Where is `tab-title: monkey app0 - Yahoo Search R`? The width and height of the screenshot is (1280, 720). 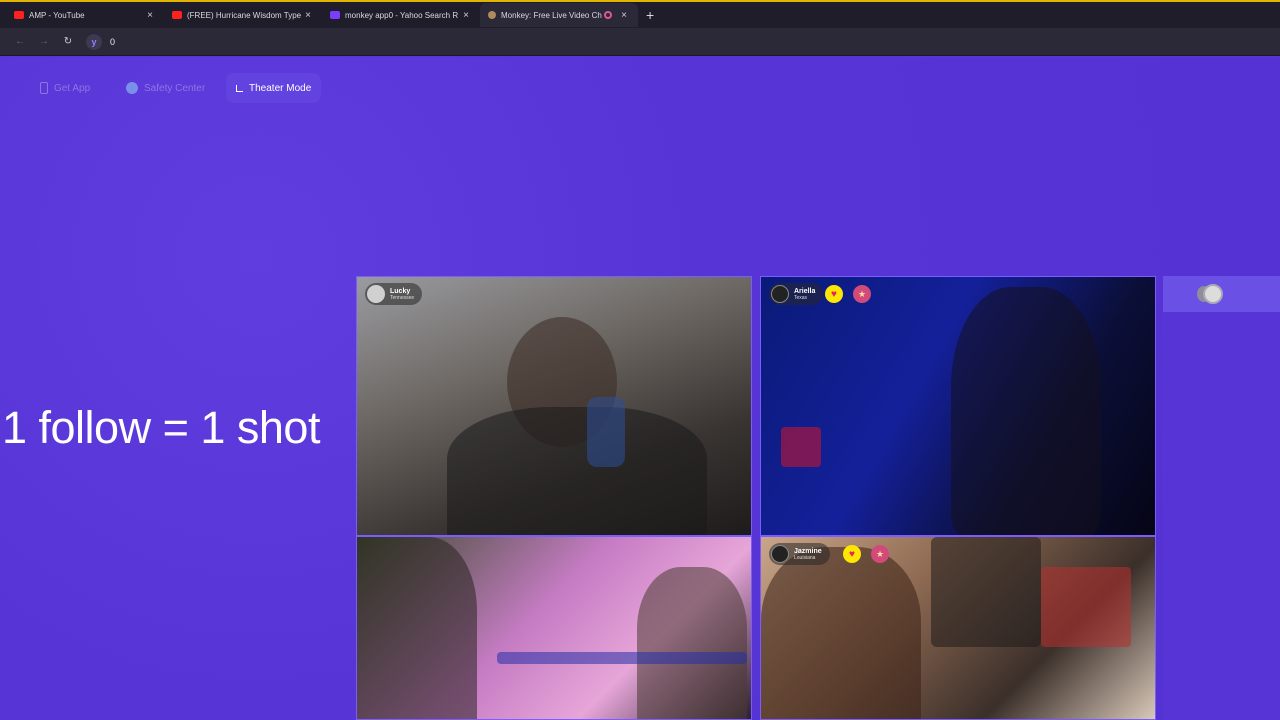 tab-title: monkey app0 - Yahoo Search R is located at coordinates (402, 15).